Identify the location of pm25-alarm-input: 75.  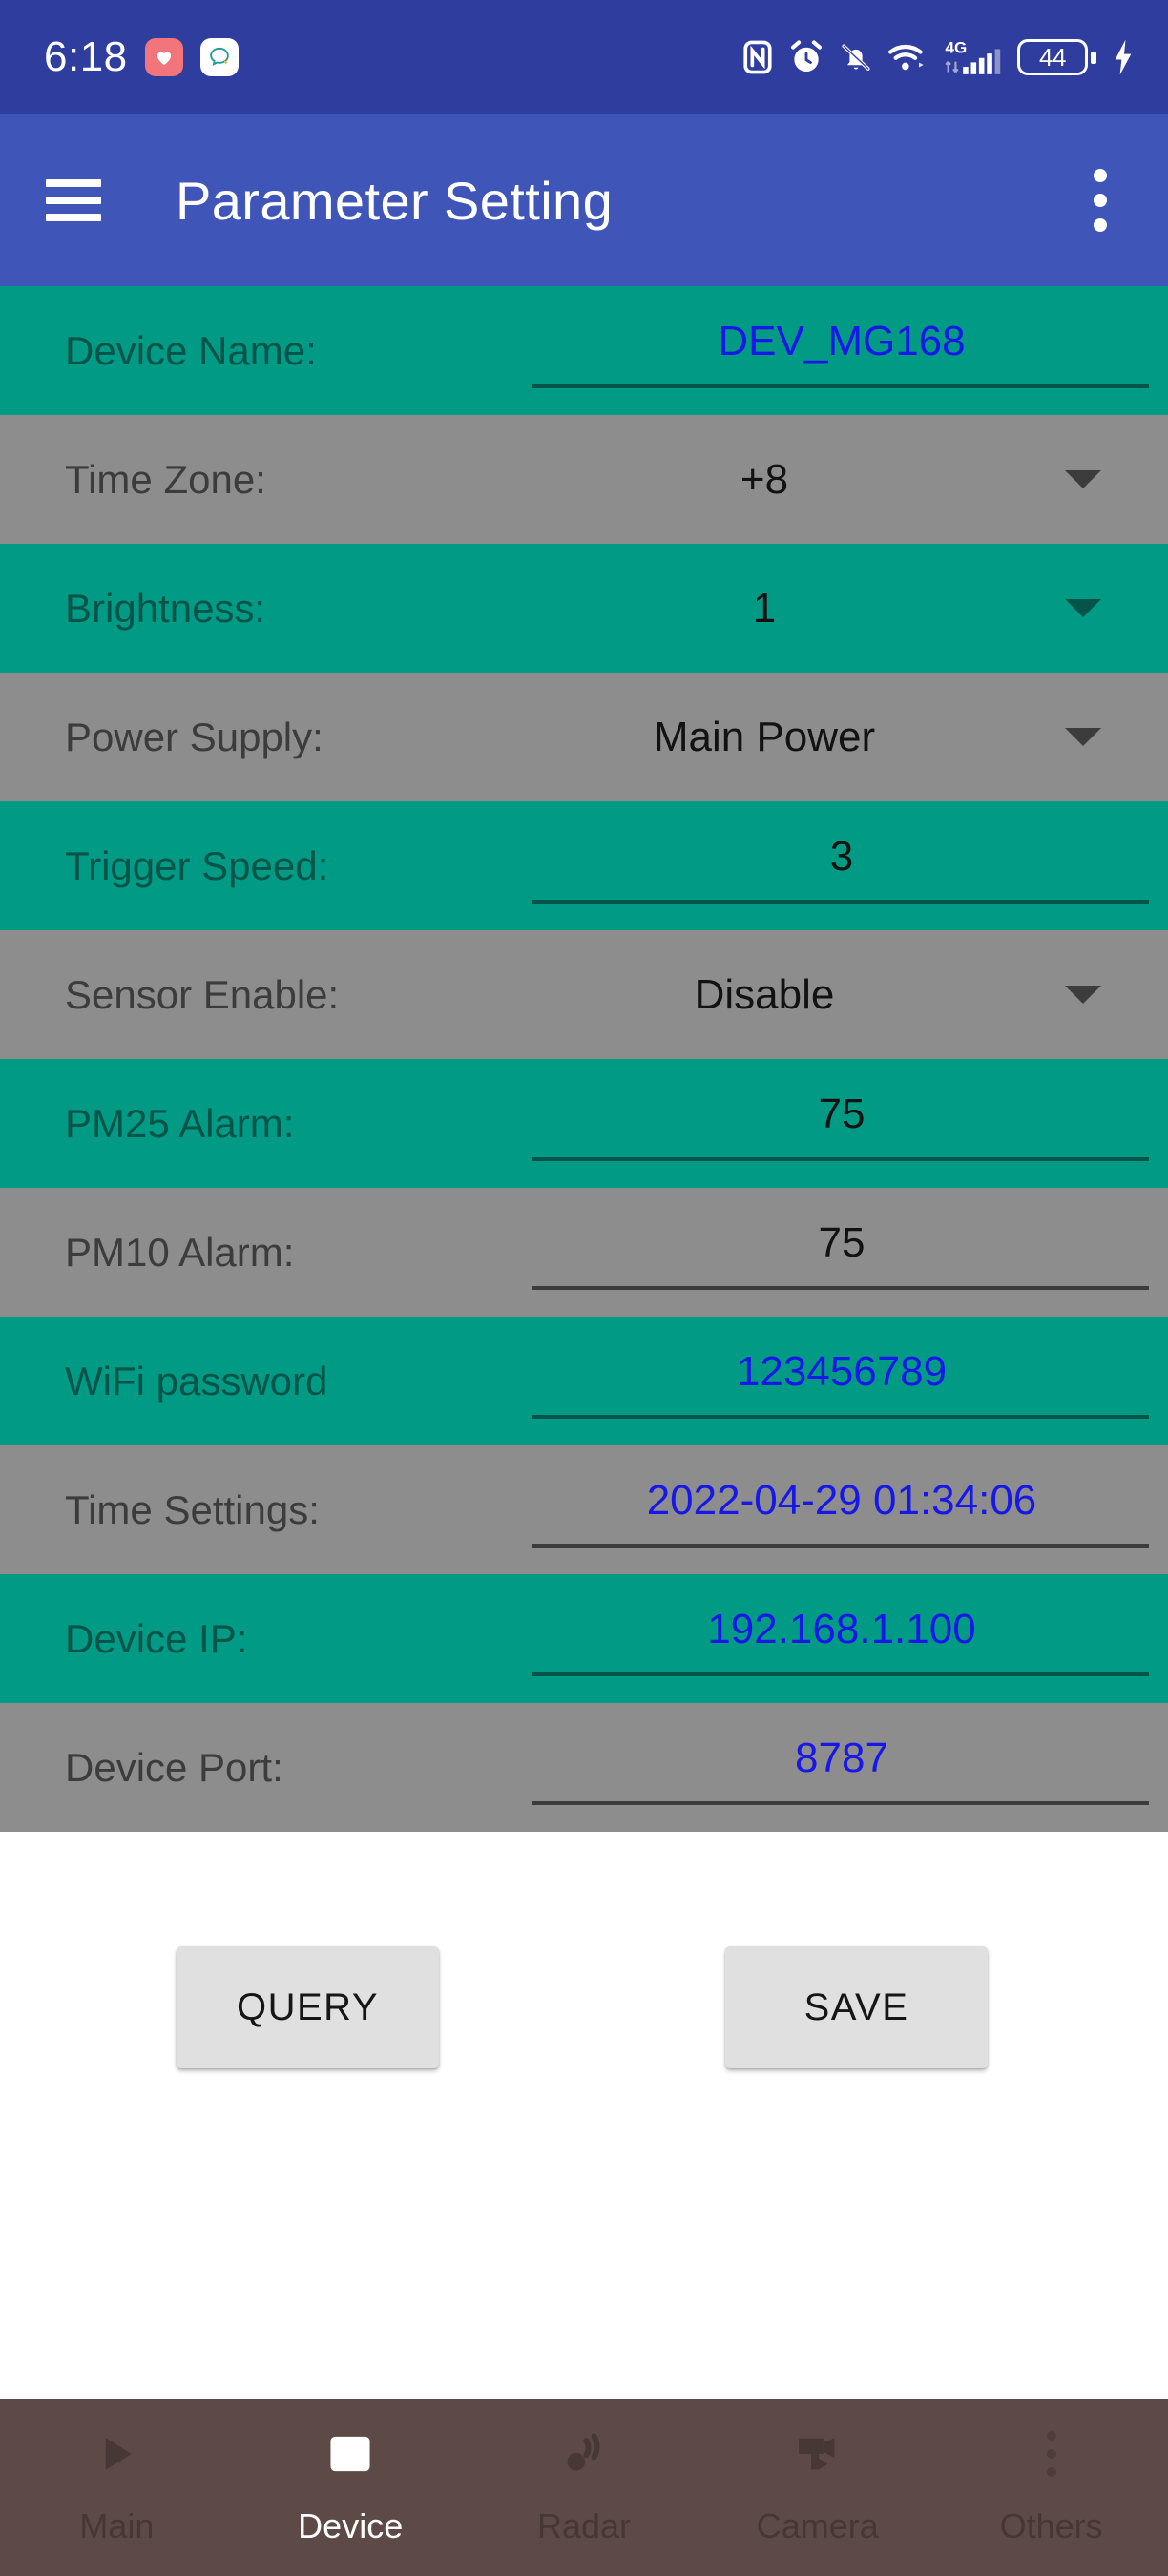
(845, 1123).